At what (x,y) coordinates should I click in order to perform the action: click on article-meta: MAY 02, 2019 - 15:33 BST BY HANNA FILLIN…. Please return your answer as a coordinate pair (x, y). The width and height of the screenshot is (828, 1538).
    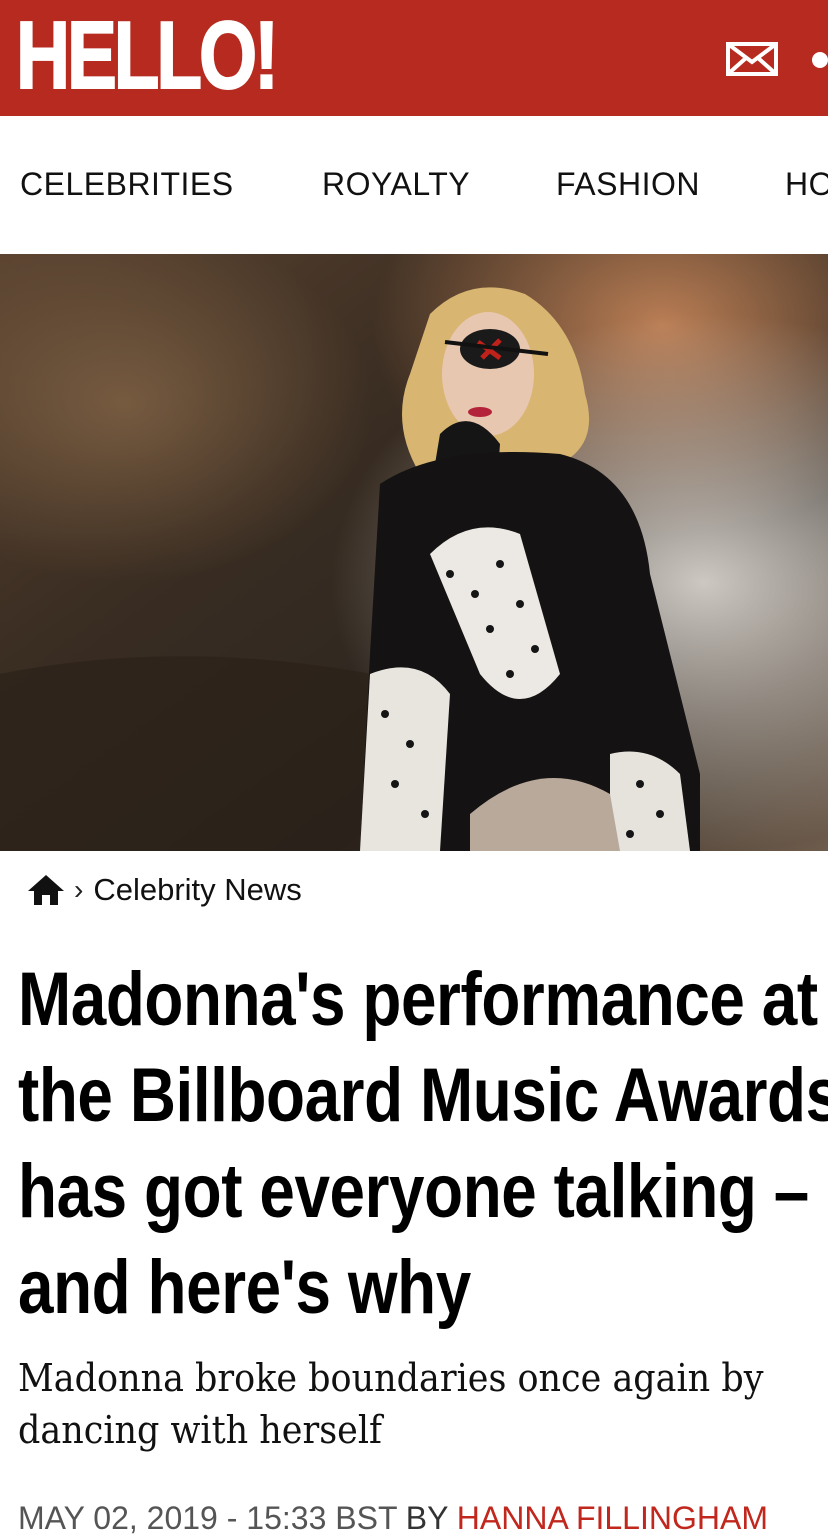
    Looking at the image, I should click on (414, 1518).